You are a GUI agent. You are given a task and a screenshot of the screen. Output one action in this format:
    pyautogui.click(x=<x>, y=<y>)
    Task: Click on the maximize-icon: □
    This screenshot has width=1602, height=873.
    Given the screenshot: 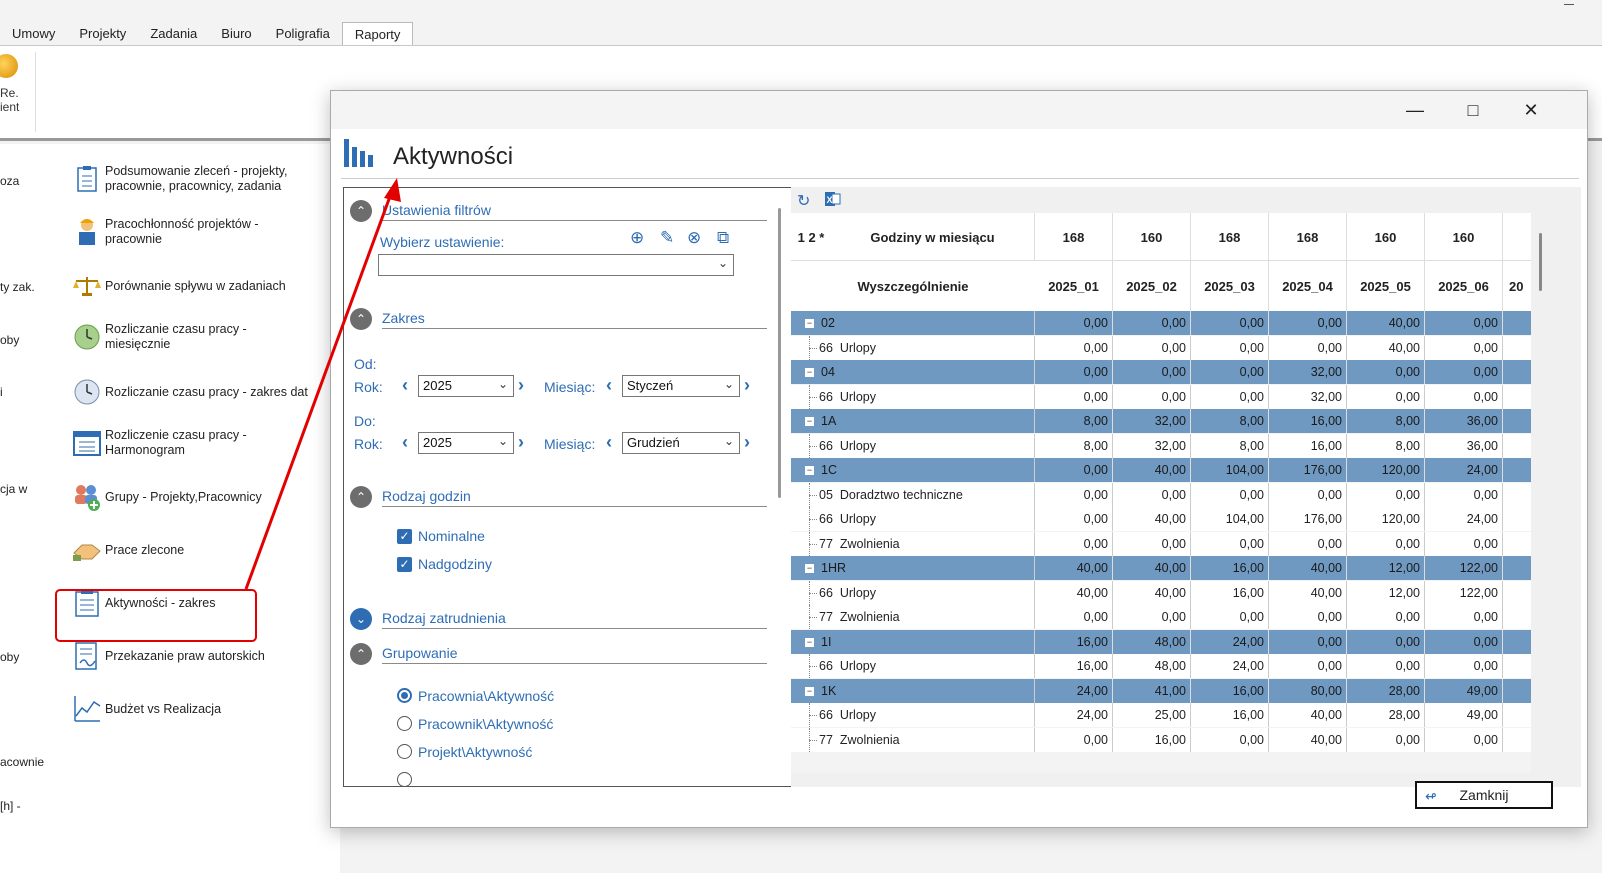 What is the action you would take?
    pyautogui.click(x=1473, y=110)
    